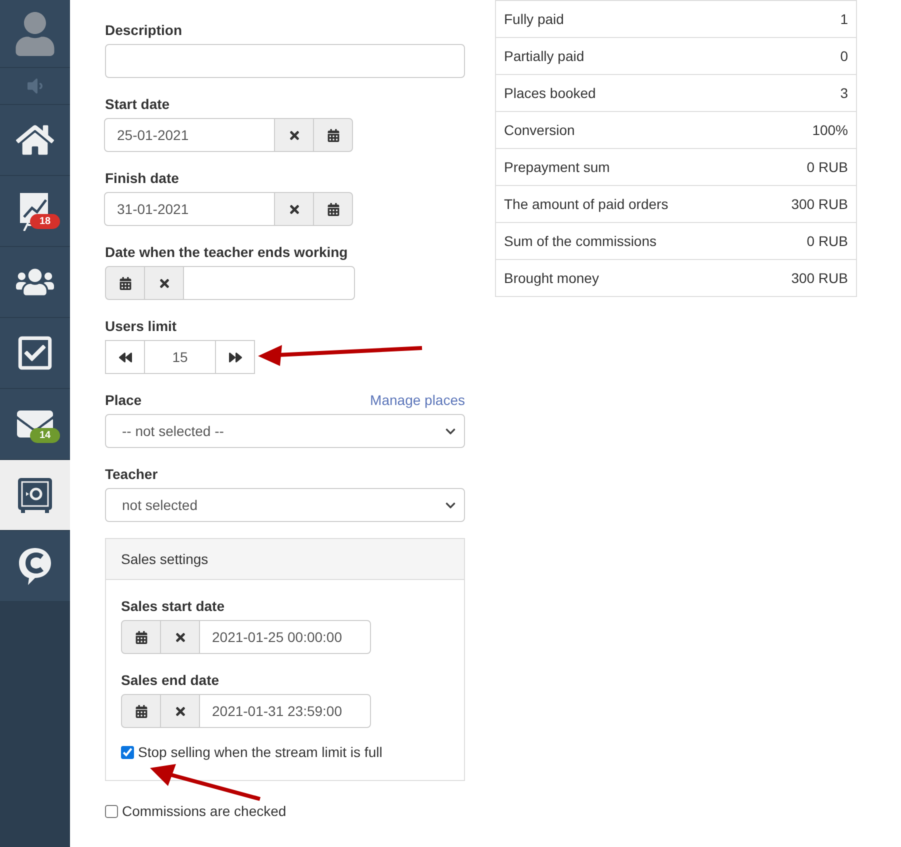  I want to click on count-badge: 14, so click(45, 435).